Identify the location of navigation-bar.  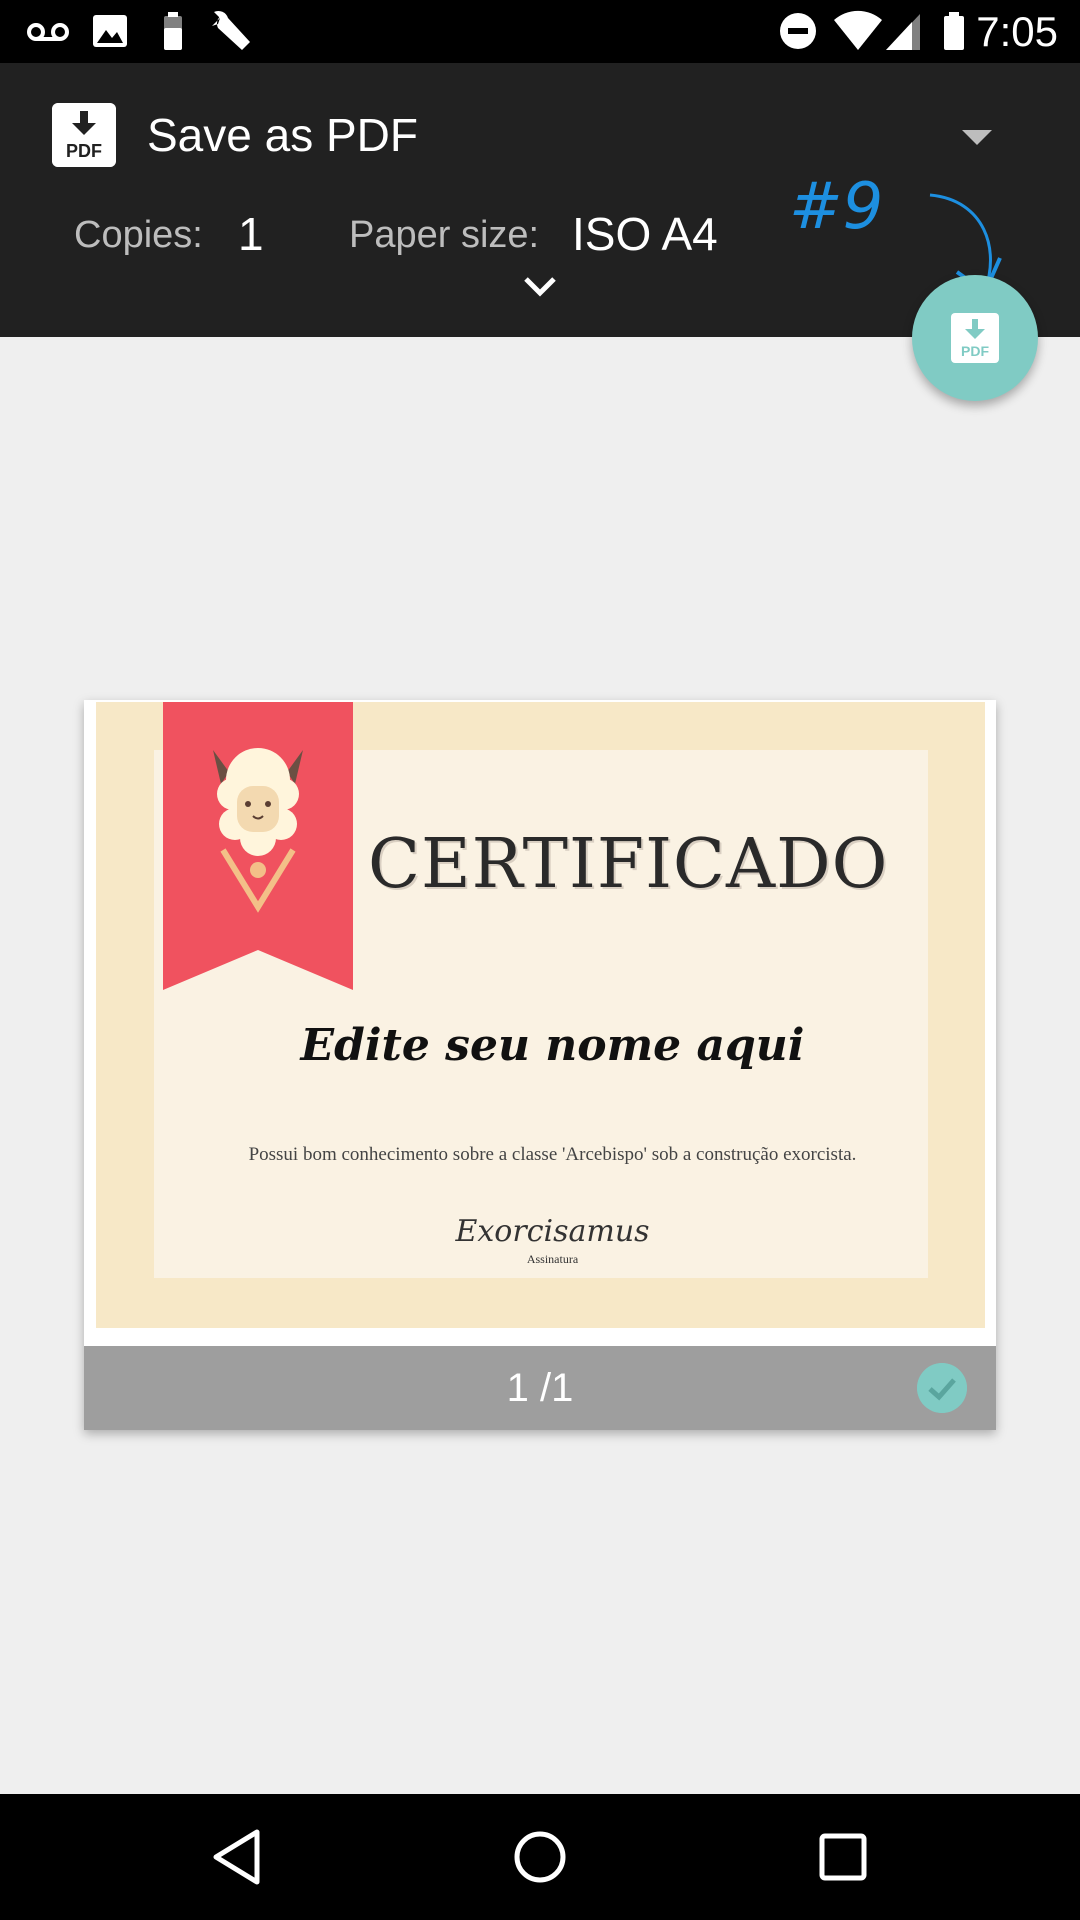
(540, 1857).